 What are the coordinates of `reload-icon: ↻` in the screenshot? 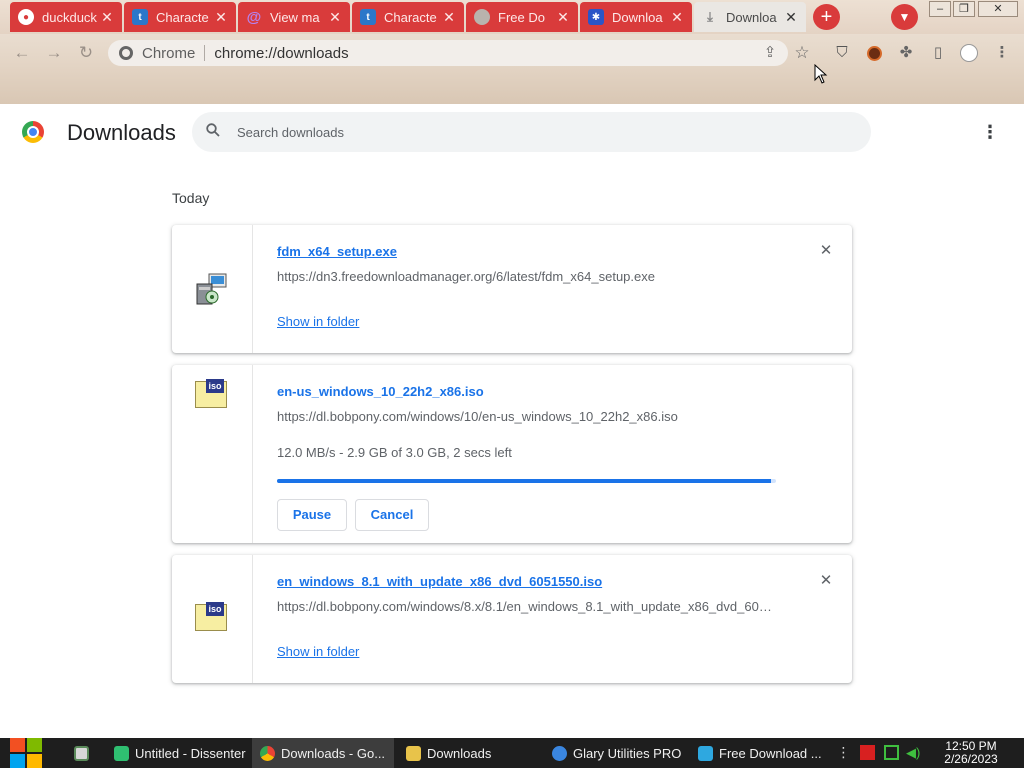 It's located at (86, 53).